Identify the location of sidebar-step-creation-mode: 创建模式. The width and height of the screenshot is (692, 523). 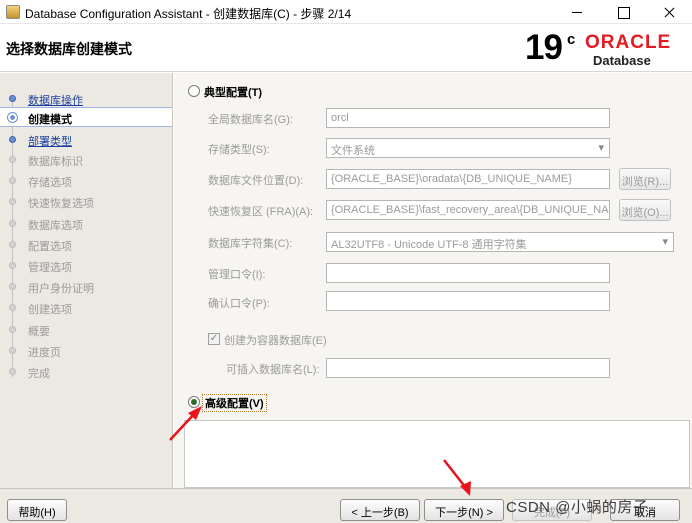
(86, 117).